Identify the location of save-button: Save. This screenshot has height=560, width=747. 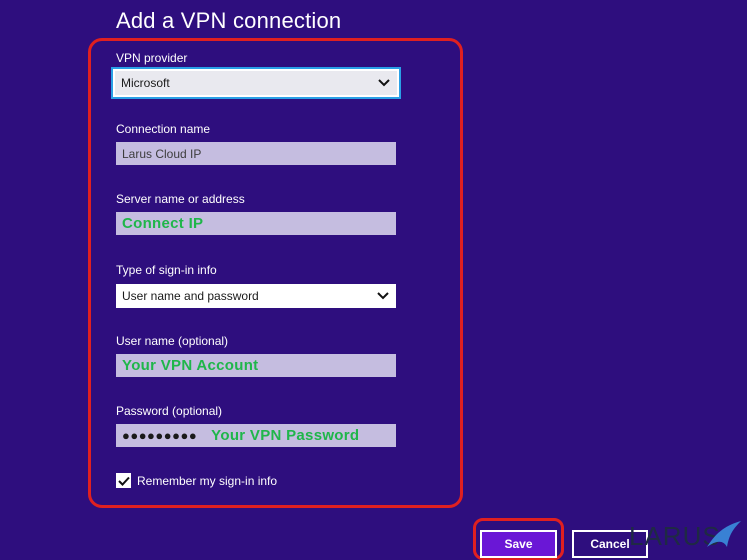
(518, 544).